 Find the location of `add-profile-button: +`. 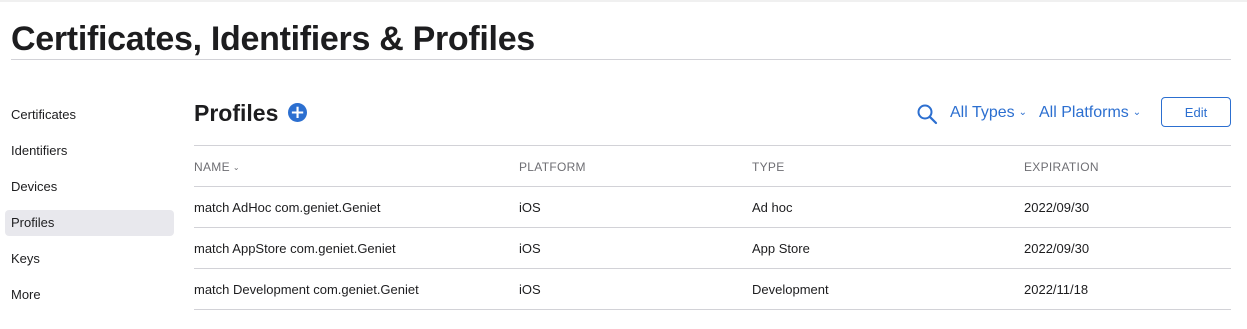

add-profile-button: + is located at coordinates (297, 112).